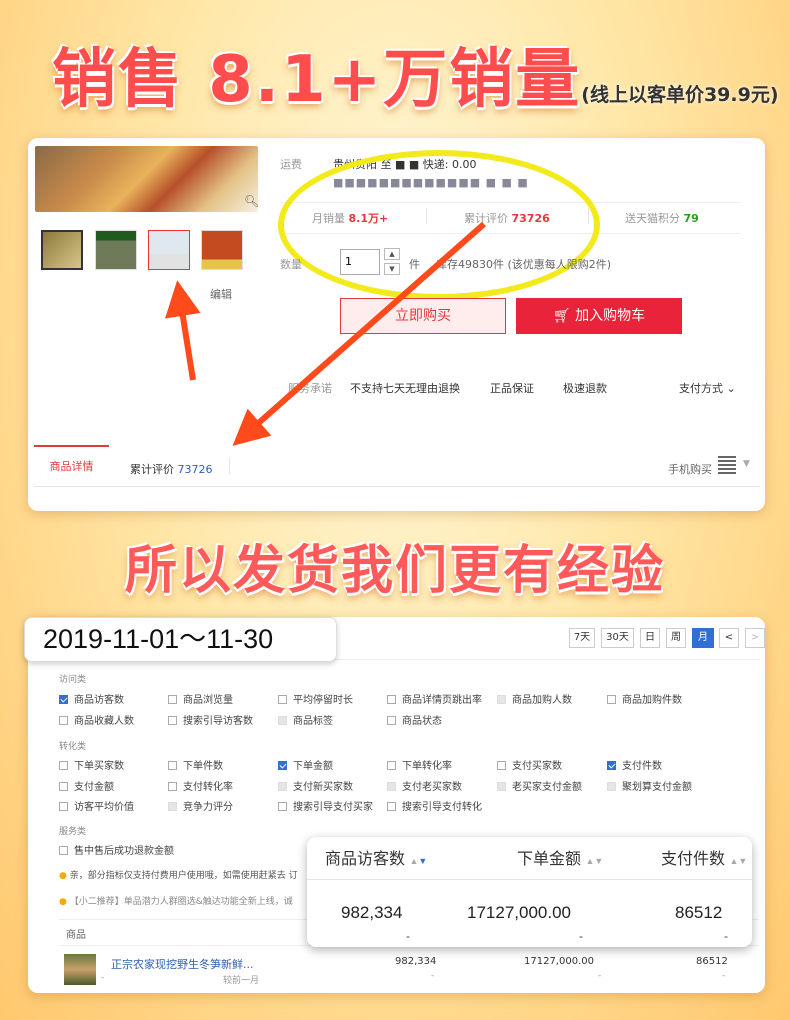  I want to click on product-thumbnail, so click(80, 969).